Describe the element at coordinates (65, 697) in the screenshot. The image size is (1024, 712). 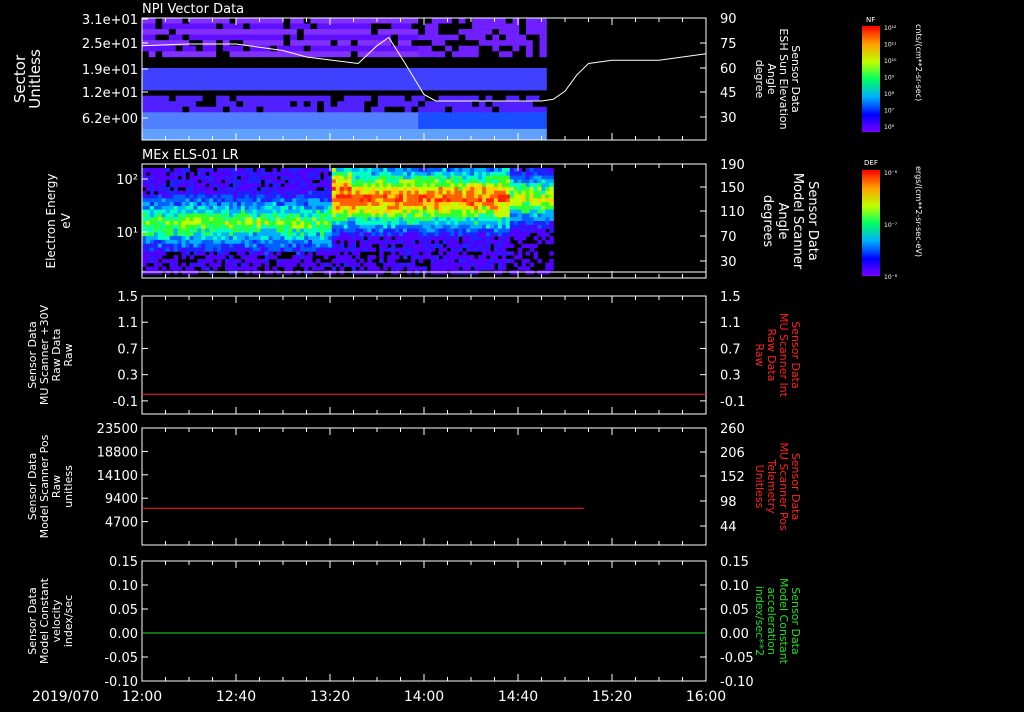
I see `date-label: 2019/070` at that location.